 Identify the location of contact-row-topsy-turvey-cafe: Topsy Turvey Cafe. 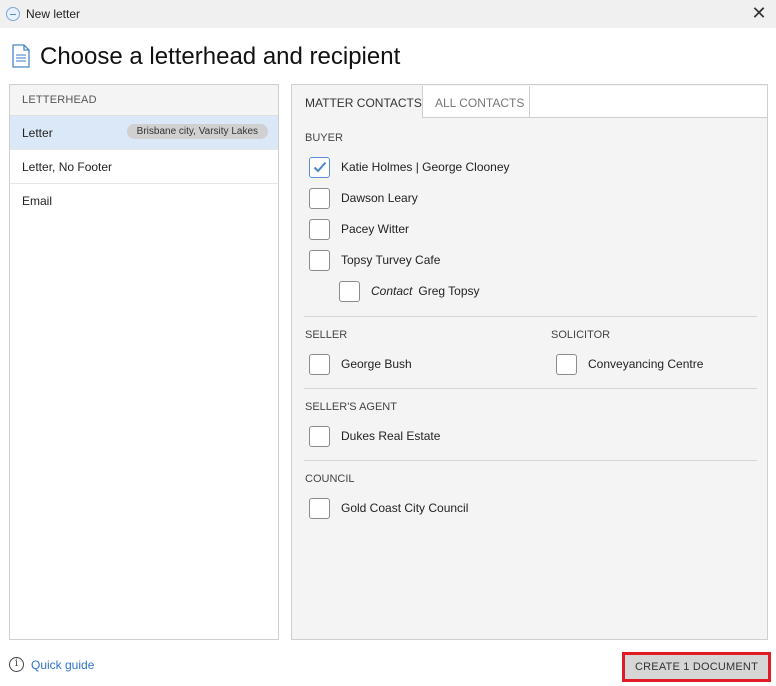
(374, 260).